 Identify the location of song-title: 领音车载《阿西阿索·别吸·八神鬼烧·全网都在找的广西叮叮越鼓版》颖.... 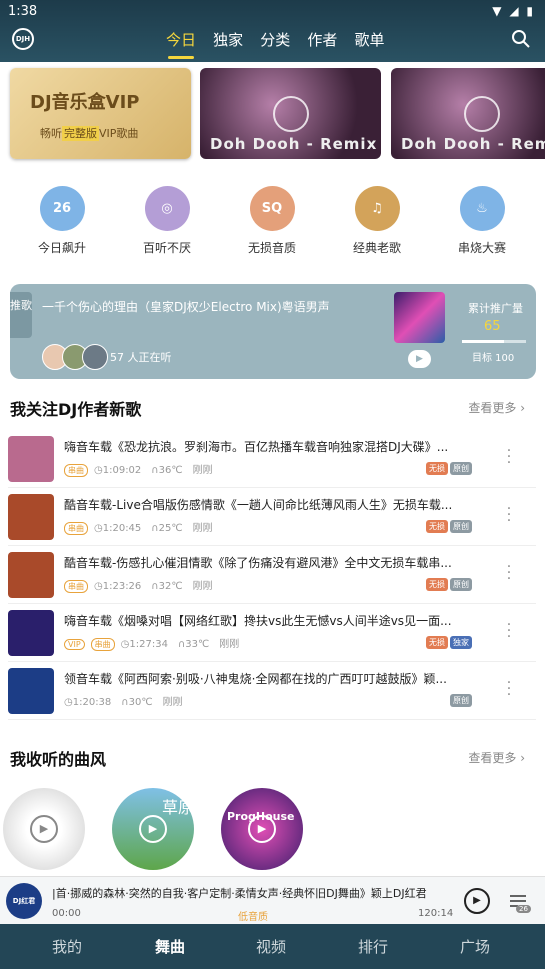
(255, 679).